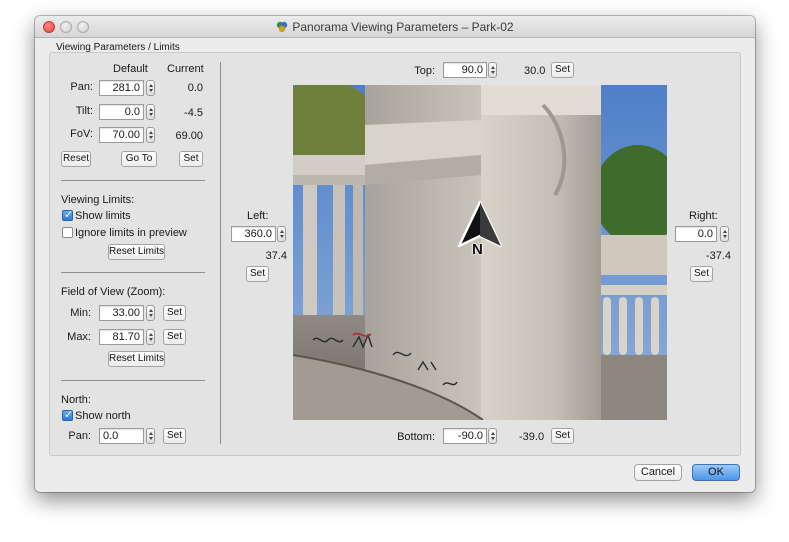  Describe the element at coordinates (81, 87) in the screenshot. I see `pan-label: Pan:` at that location.